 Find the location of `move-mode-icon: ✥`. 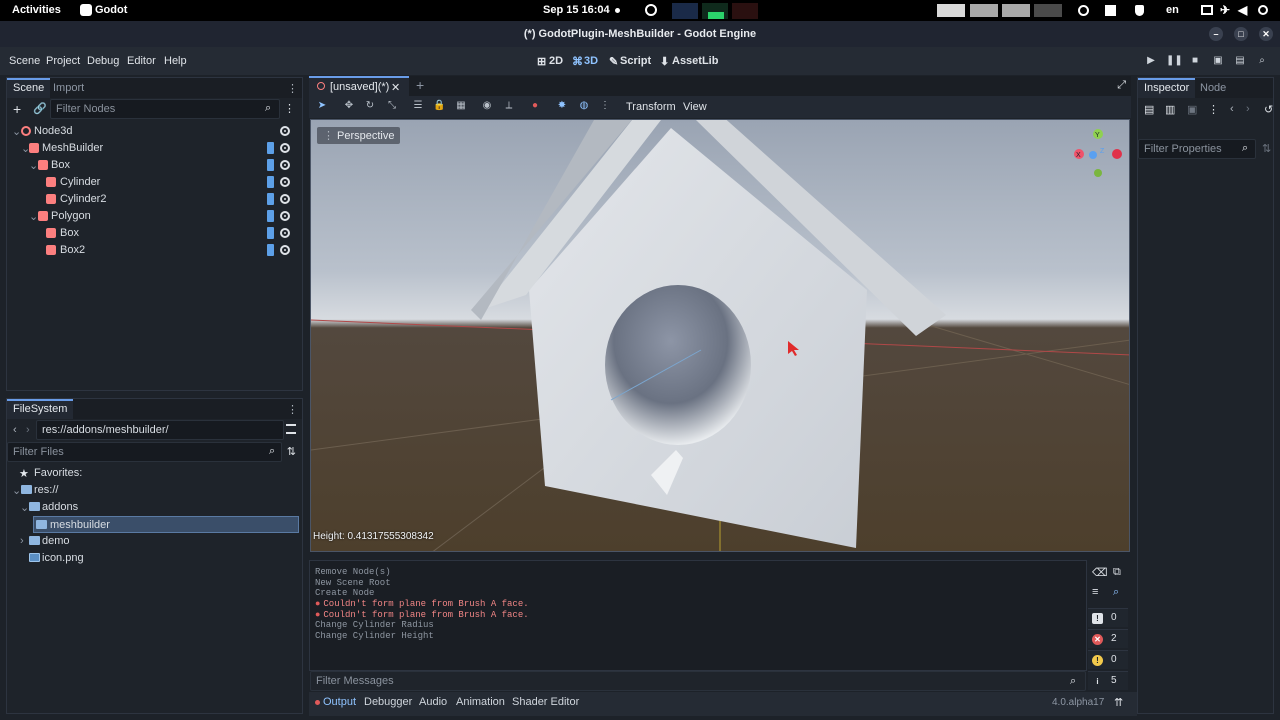

move-mode-icon: ✥ is located at coordinates (349, 106).